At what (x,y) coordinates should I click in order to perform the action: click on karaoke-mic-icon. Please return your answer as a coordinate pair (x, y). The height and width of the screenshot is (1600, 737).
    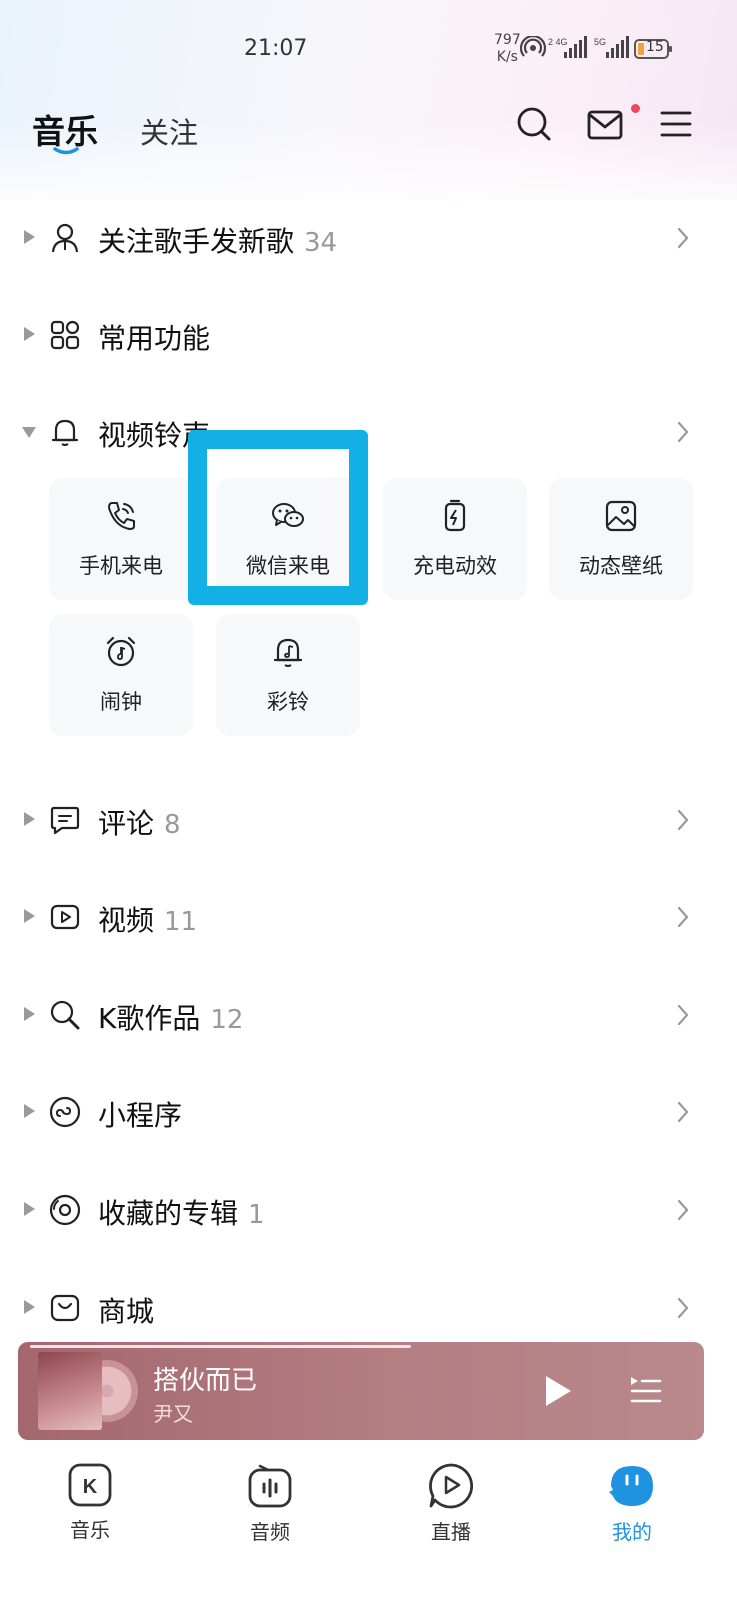
    Looking at the image, I should click on (65, 1015).